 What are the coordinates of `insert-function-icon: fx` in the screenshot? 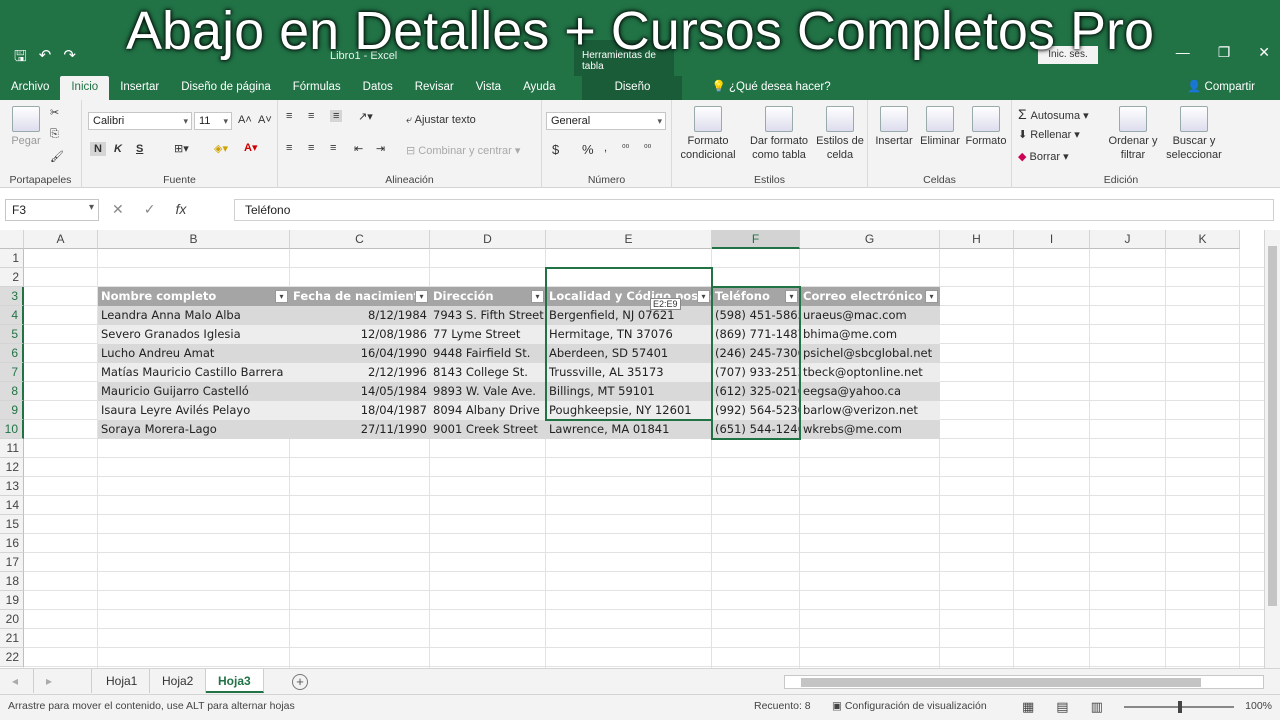 It's located at (180, 209).